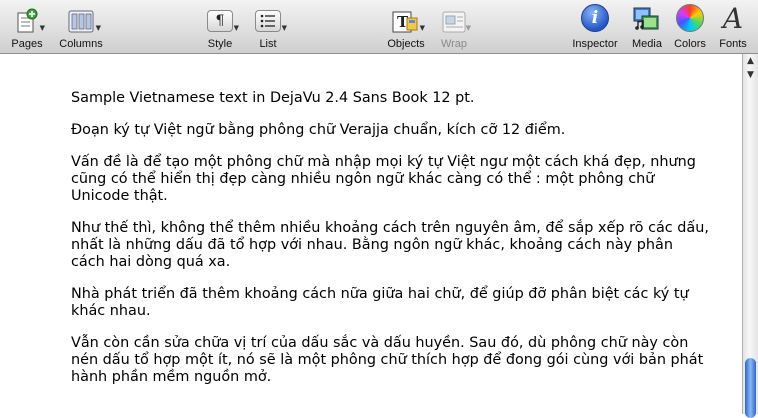 This screenshot has width=758, height=418. Describe the element at coordinates (220, 21) in the screenshot. I see `paragraph-glyph: ¶` at that location.